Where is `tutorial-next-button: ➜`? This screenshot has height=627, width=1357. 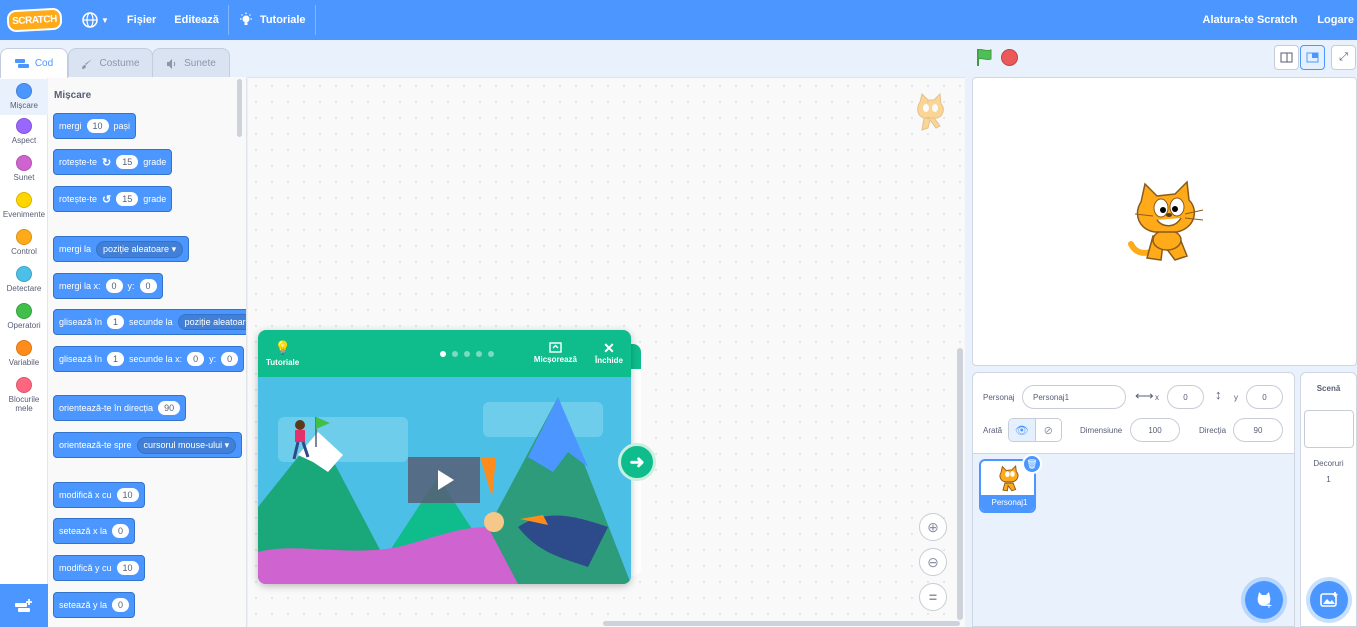
tutorial-next-button: ➜ is located at coordinates (637, 462).